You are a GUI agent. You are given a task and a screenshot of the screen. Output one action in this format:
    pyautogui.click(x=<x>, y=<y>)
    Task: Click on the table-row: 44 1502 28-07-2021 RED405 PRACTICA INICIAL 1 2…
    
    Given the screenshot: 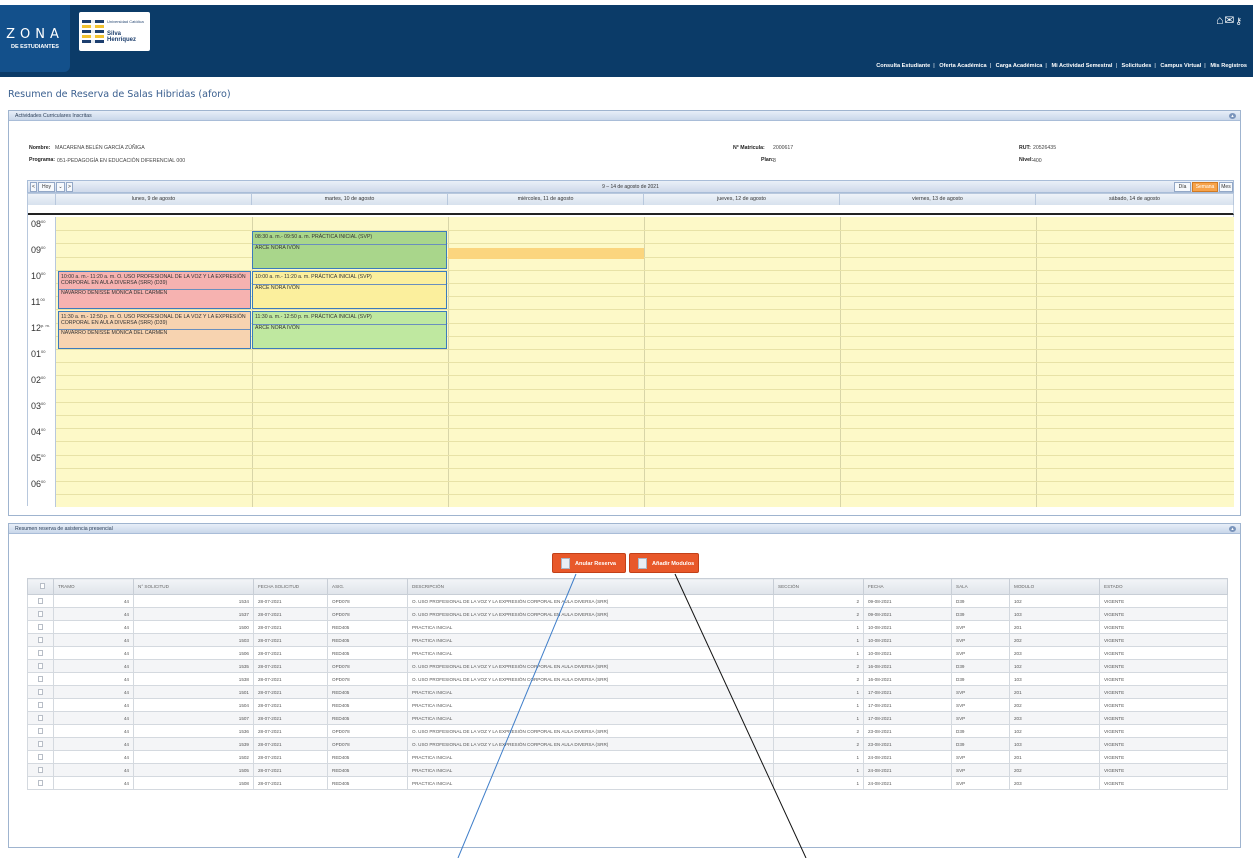 What is the action you would take?
    pyautogui.click(x=627, y=757)
    